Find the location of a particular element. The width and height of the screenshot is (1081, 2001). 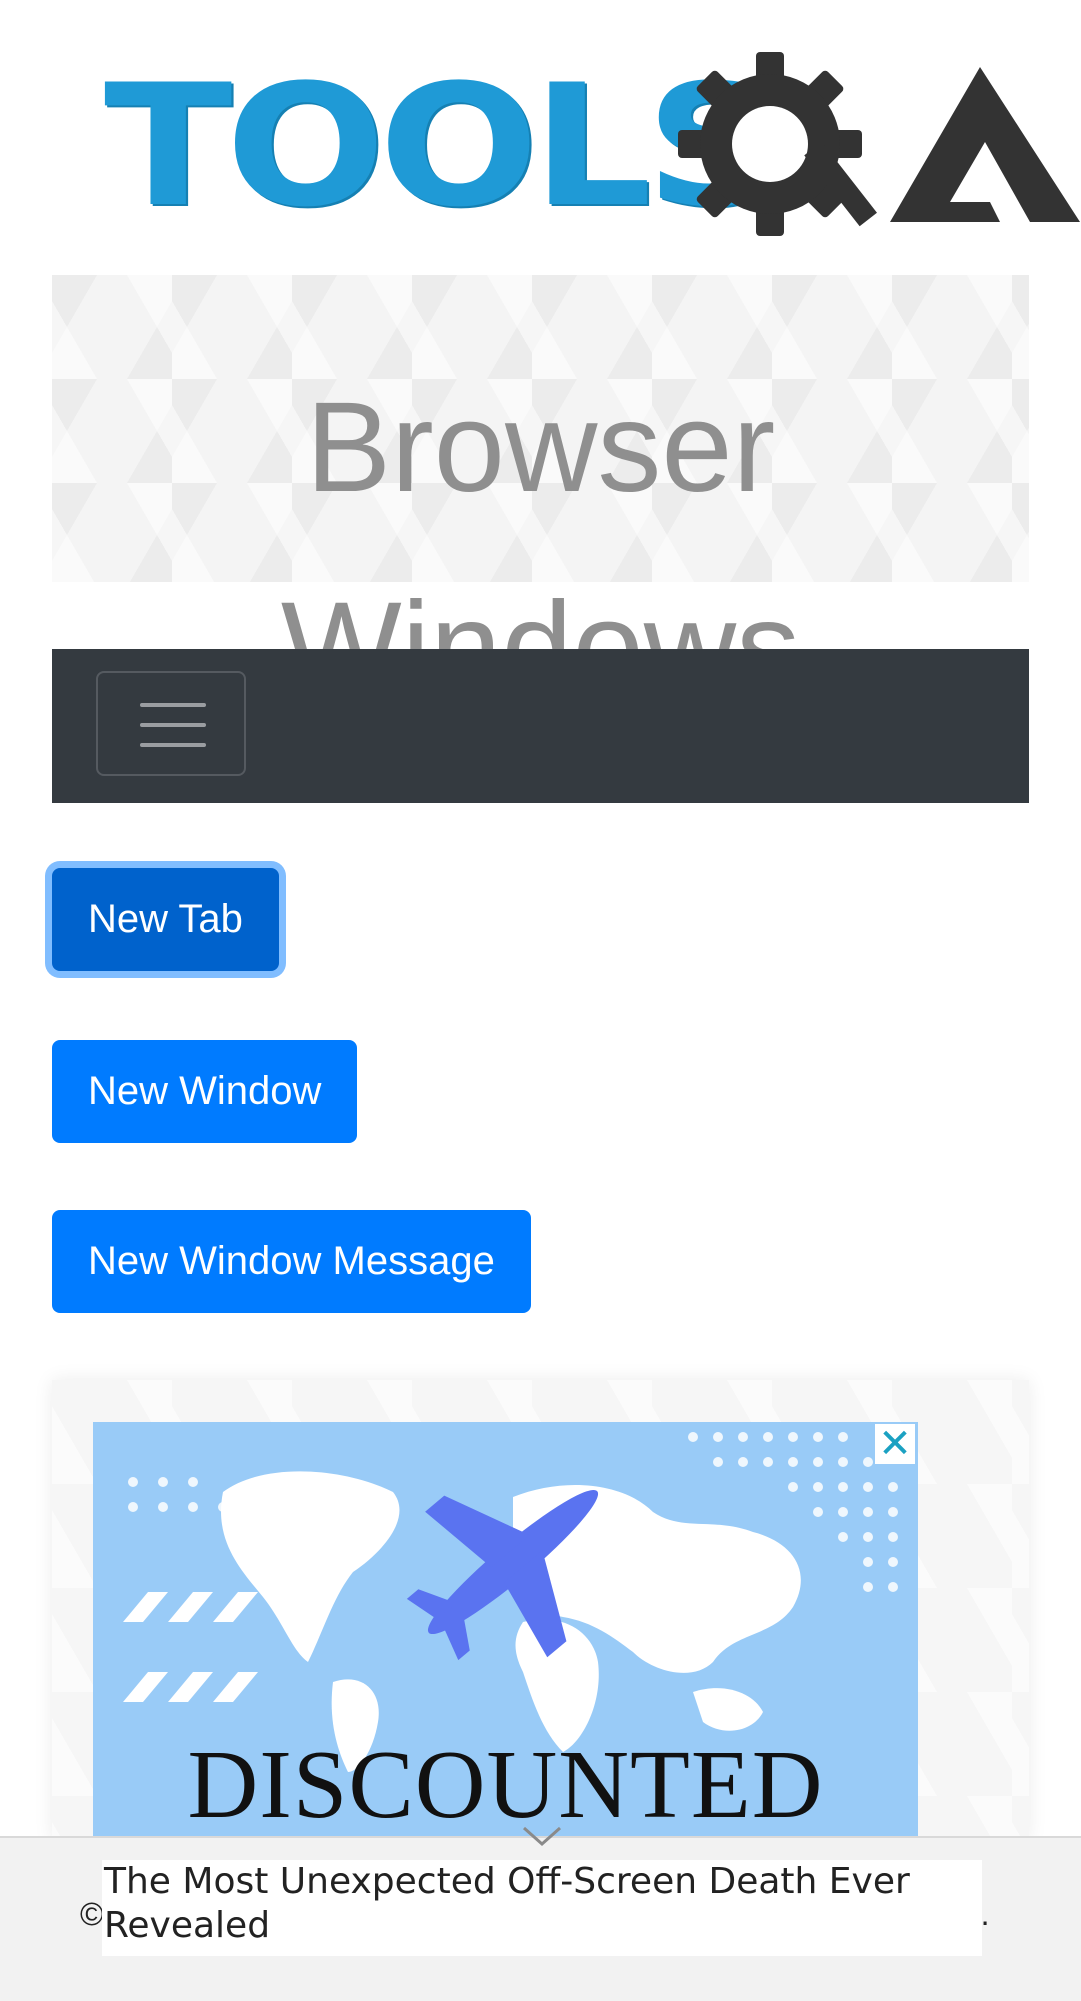

copyright-symbol: © is located at coordinates (92, 1914).